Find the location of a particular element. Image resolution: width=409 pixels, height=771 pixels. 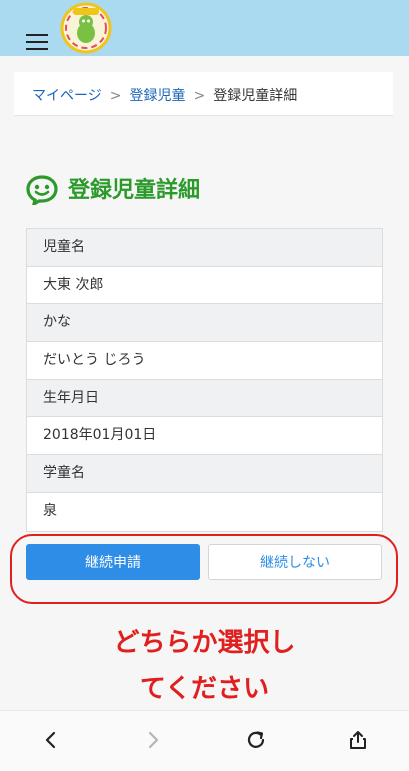

detail-value-kana: だいとう じろう is located at coordinates (204, 361).